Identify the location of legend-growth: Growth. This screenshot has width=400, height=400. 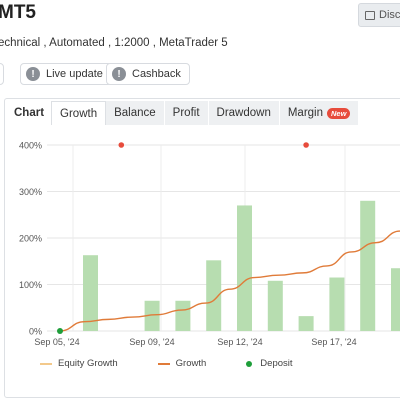
(182, 363).